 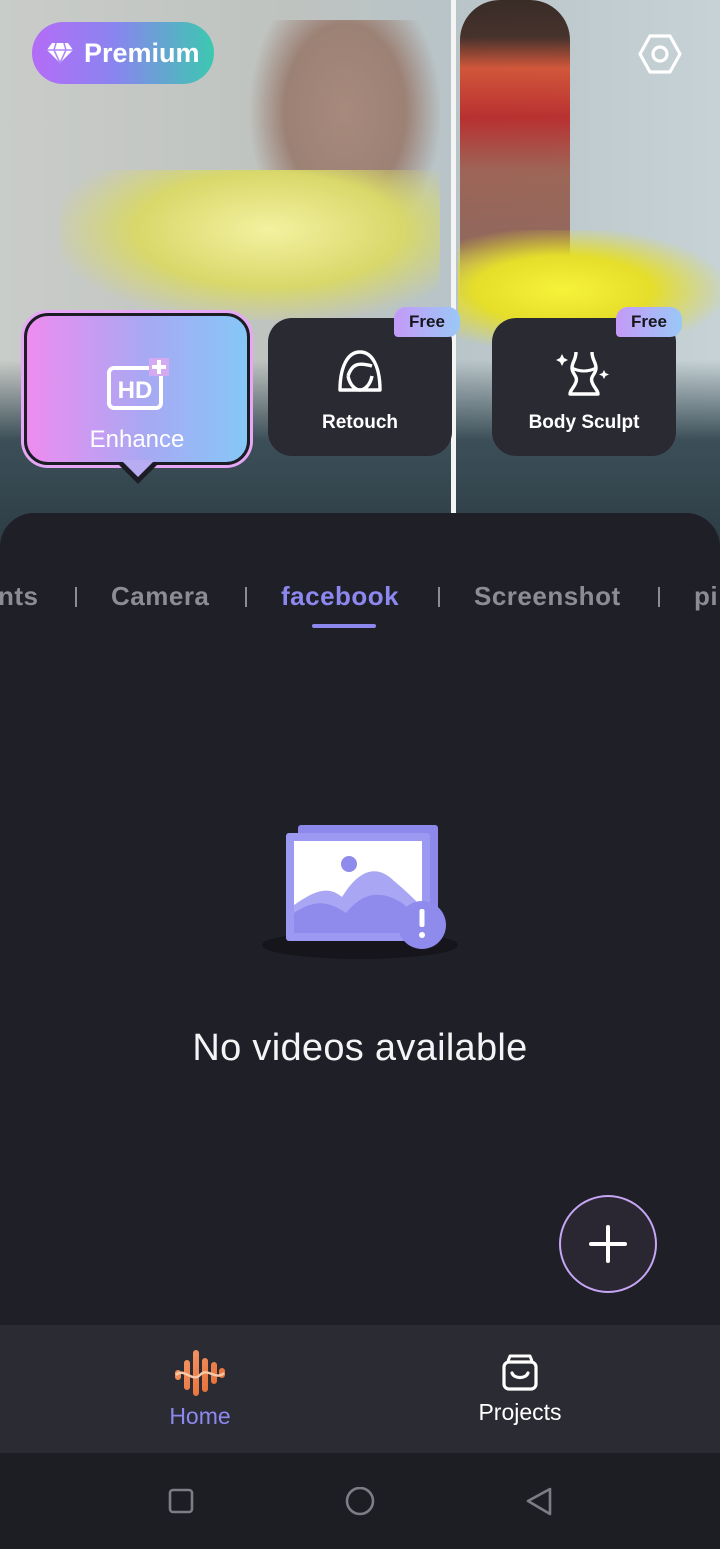 I want to click on before-after-divider, so click(x=453, y=257).